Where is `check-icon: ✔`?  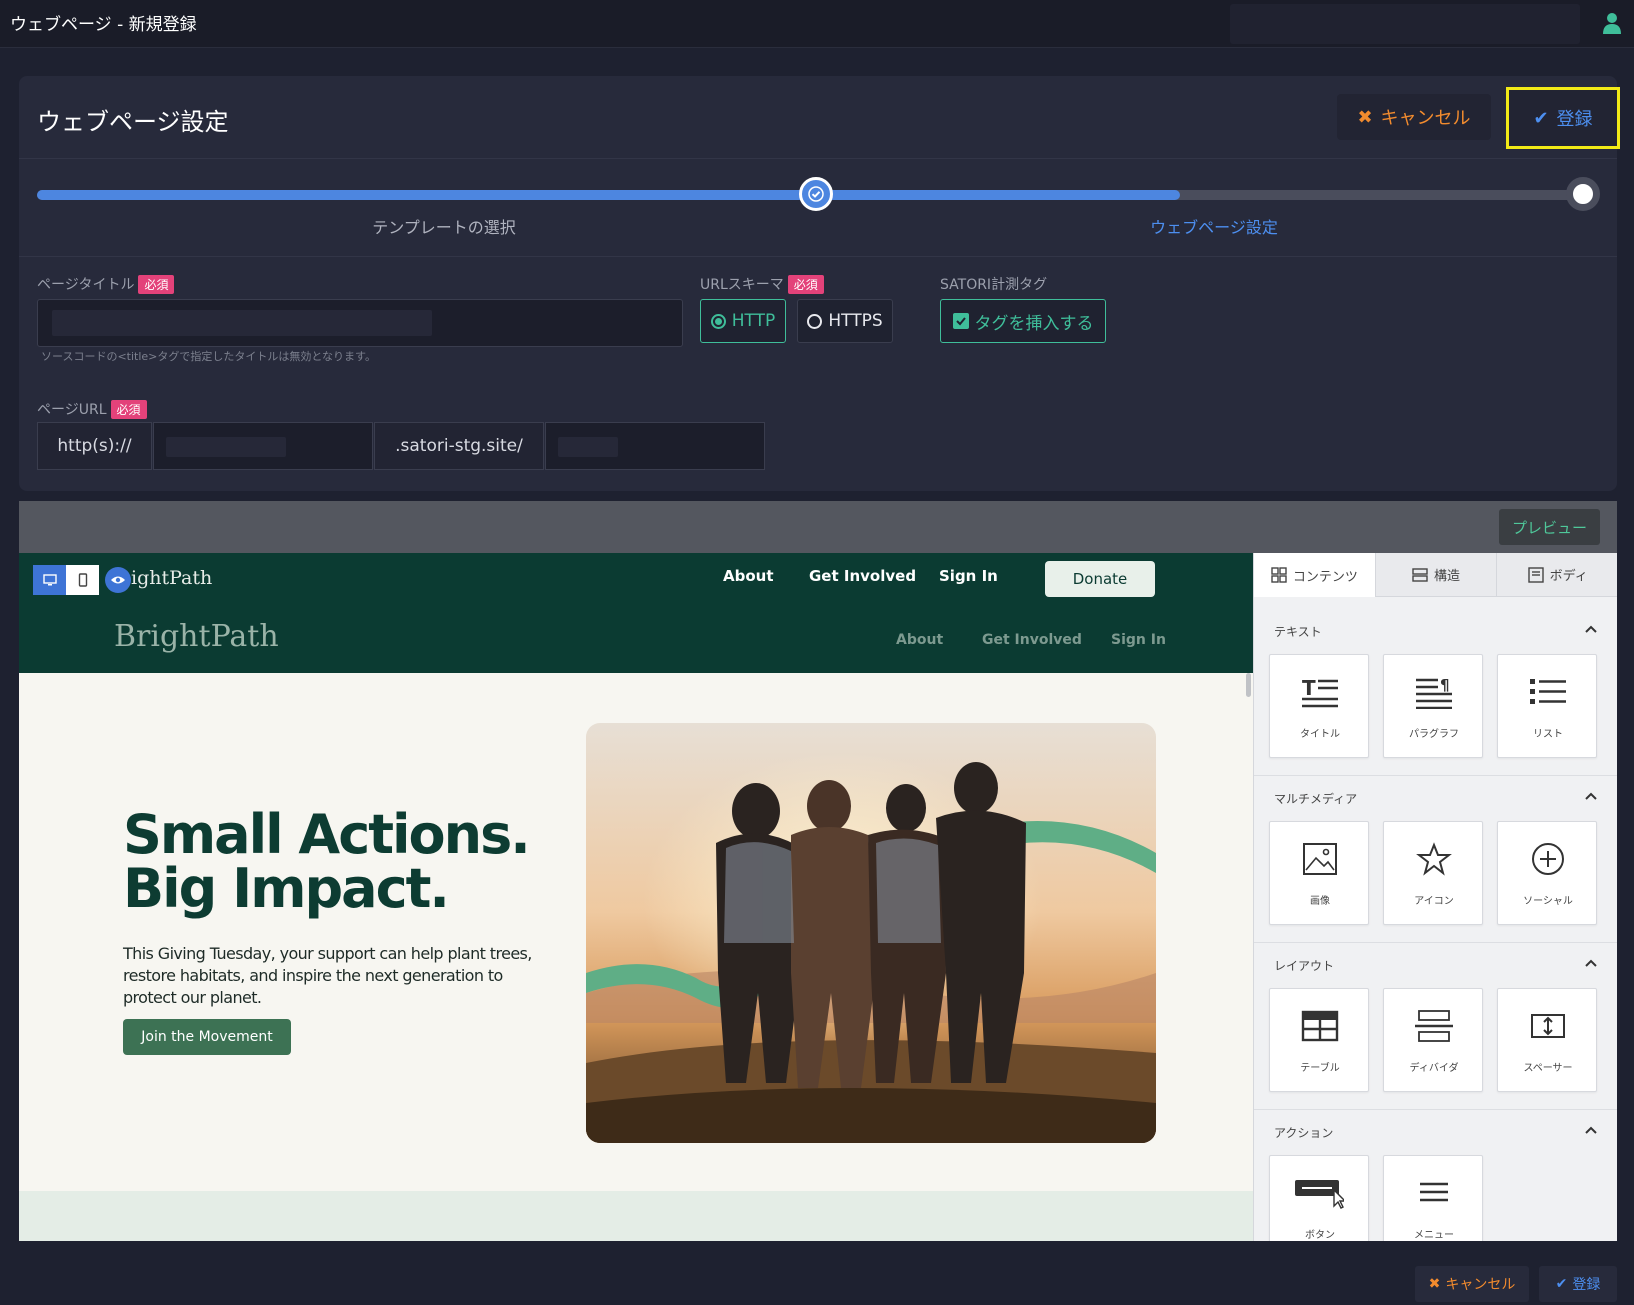 check-icon: ✔ is located at coordinates (1561, 1284).